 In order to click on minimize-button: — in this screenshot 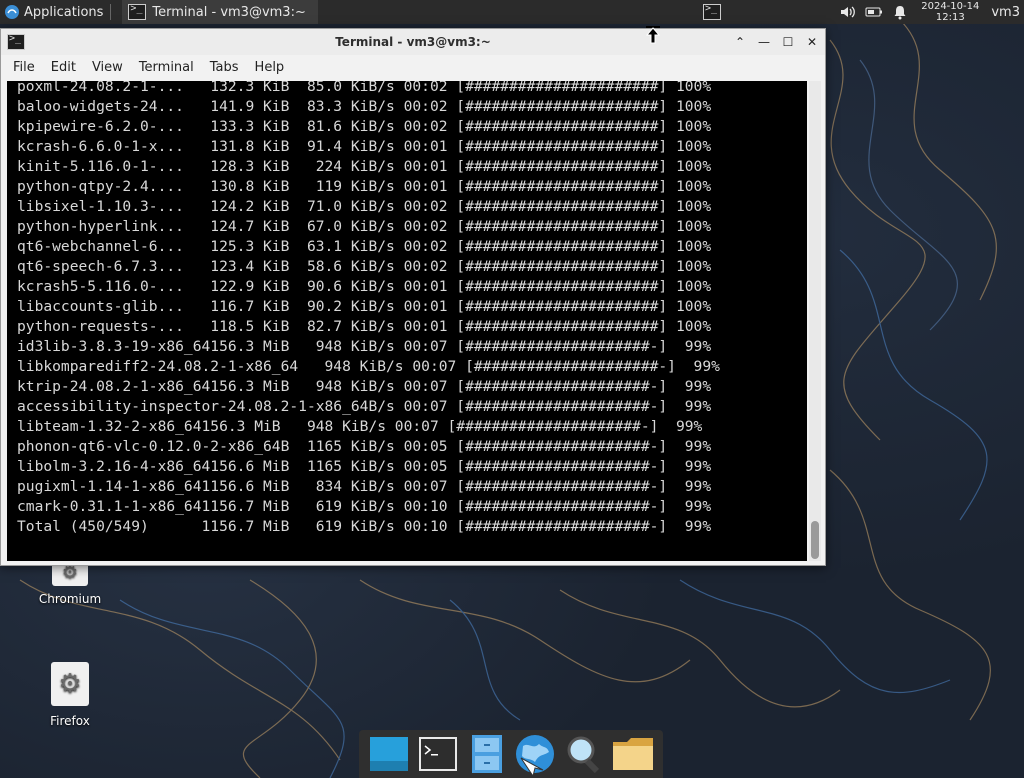, I will do `click(764, 42)`.